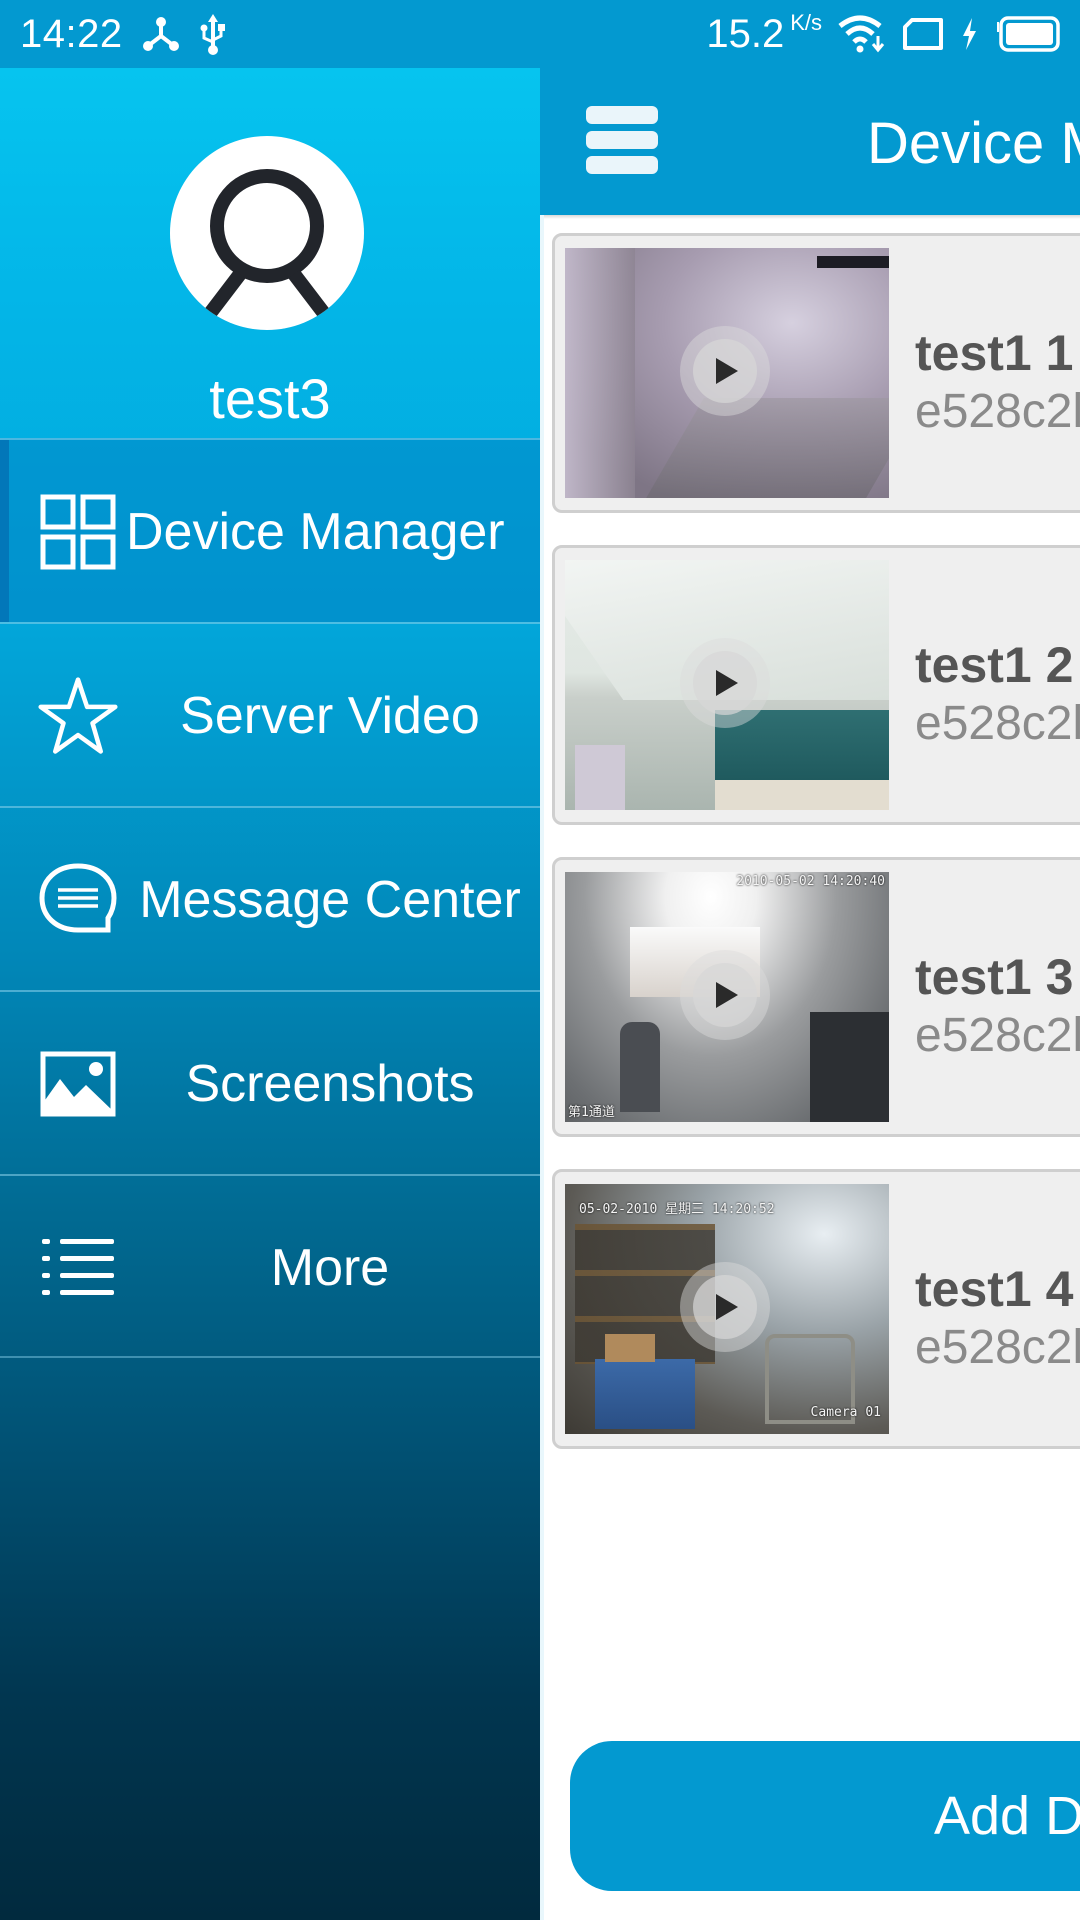 The image size is (1080, 1920). I want to click on nav-item-label: Message Center, so click(330, 900).